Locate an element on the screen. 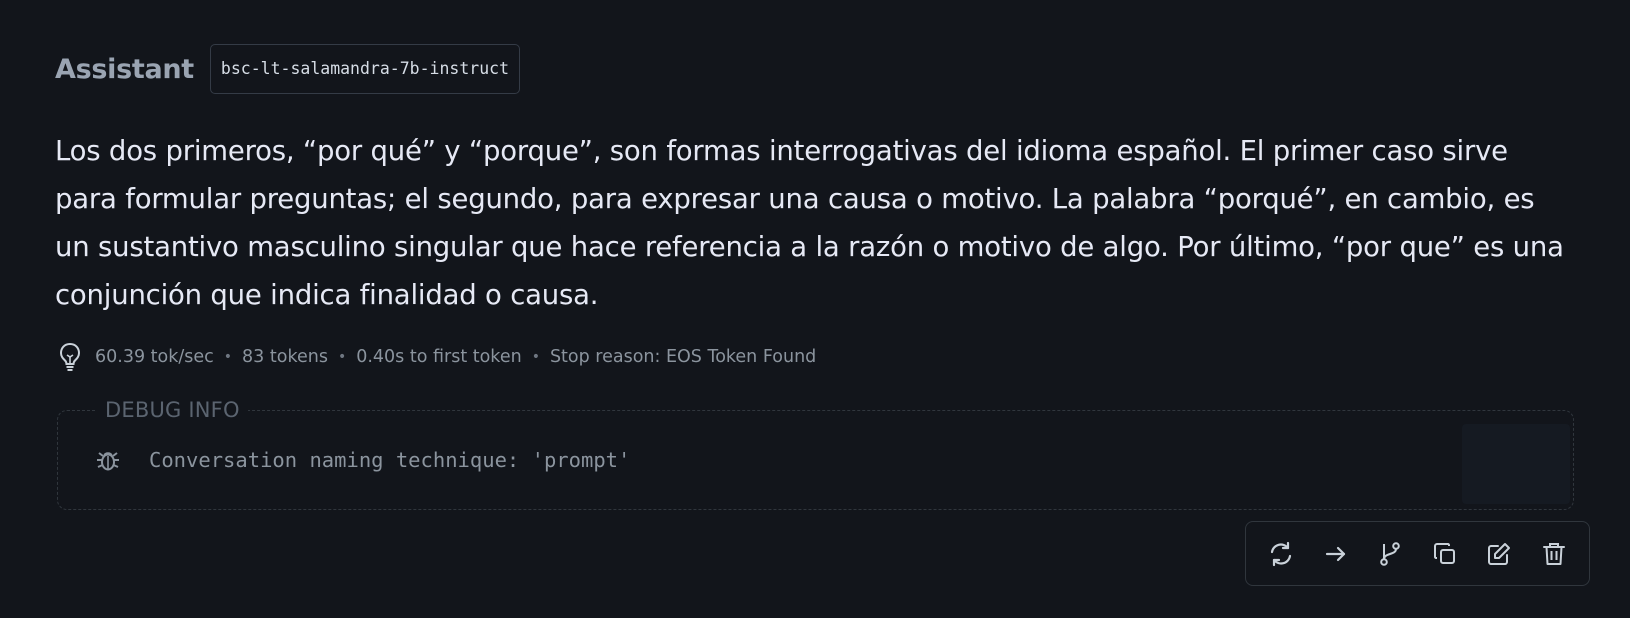 The height and width of the screenshot is (618, 1630). debug-info-line: Conversation naming technique: 'prompt' is located at coordinates (362, 460).